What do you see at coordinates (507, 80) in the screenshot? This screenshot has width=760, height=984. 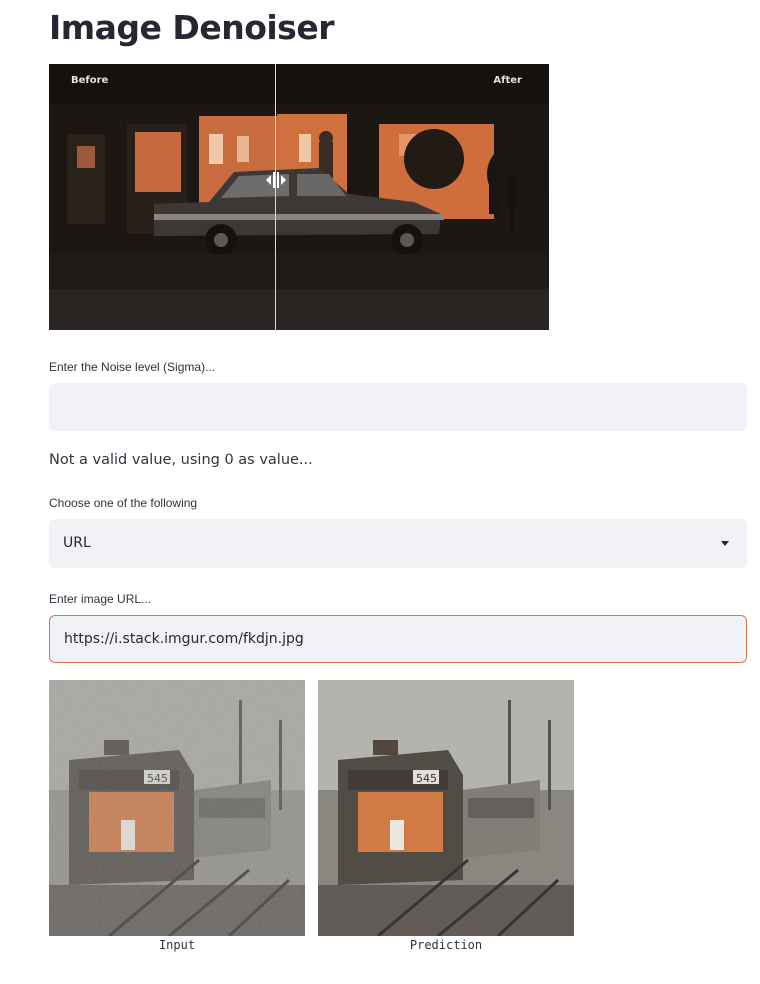 I see `after-label: After` at bounding box center [507, 80].